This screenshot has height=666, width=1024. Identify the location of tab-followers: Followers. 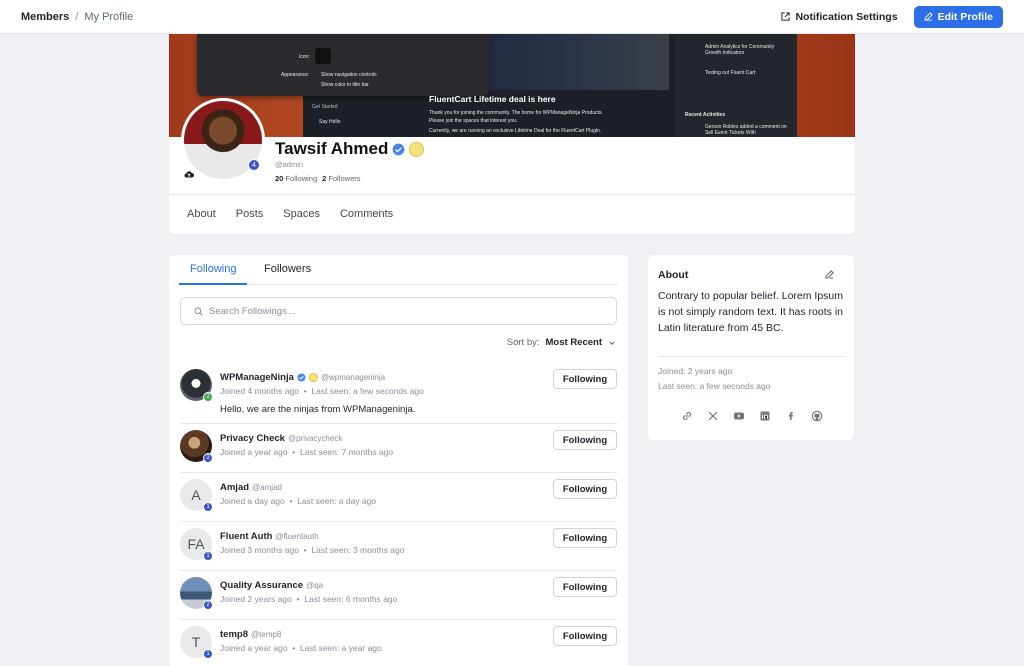
(287, 269).